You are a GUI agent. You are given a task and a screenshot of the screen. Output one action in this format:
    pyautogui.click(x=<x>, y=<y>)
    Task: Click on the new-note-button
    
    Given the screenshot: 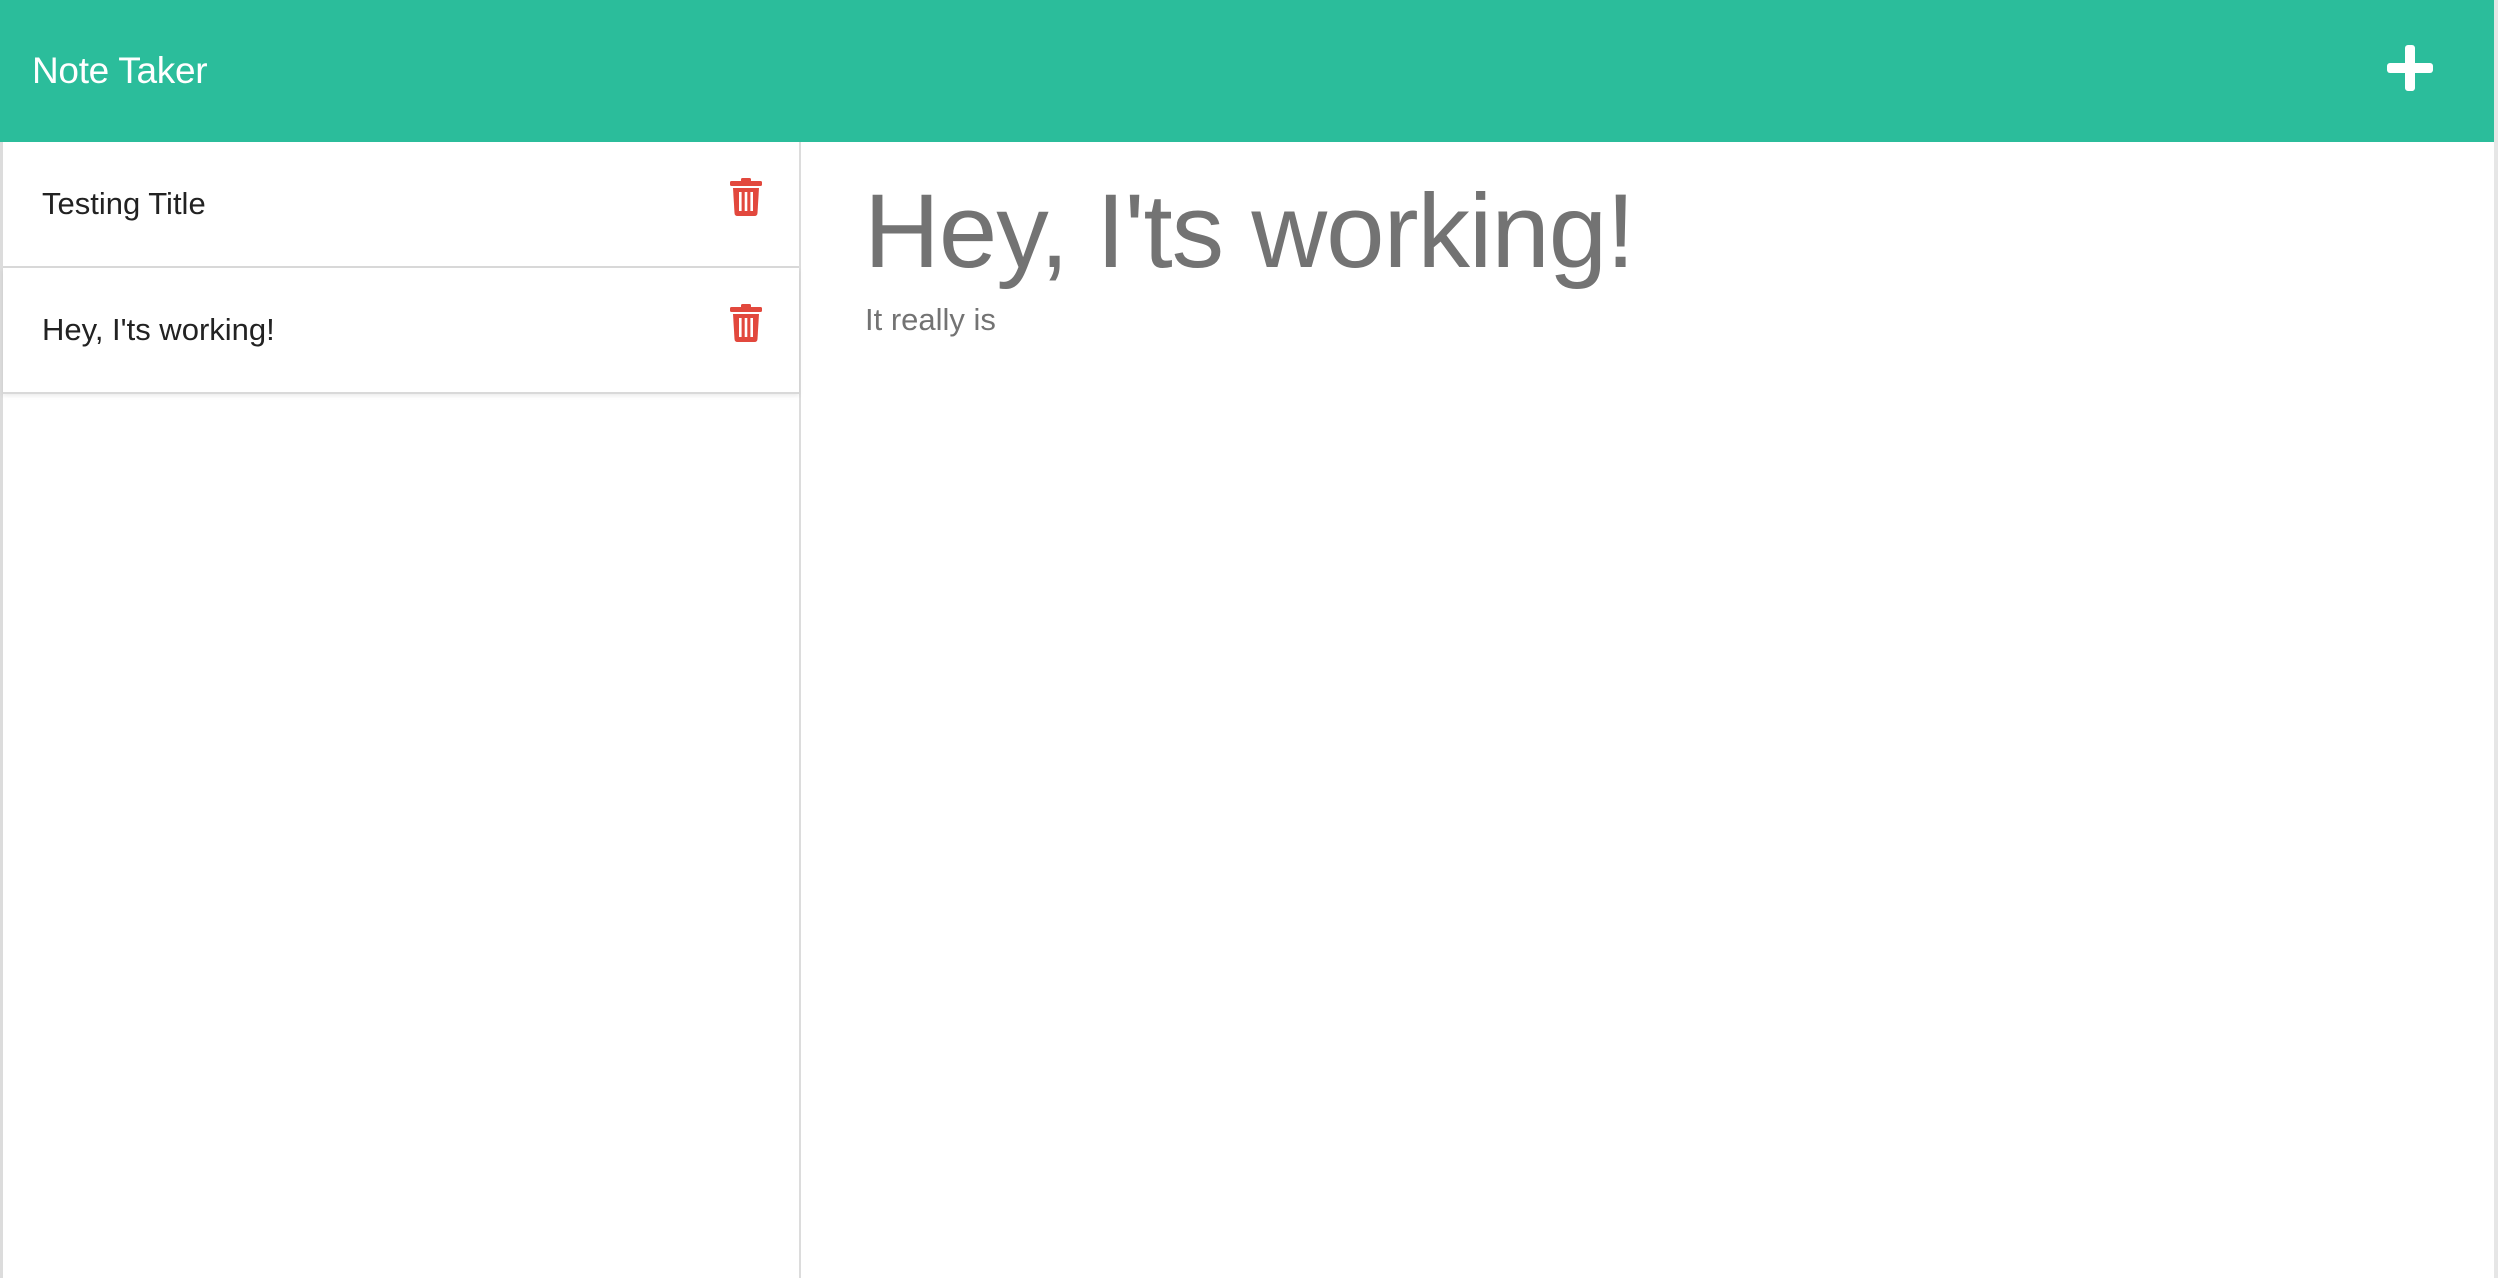 What is the action you would take?
    pyautogui.click(x=2410, y=68)
    